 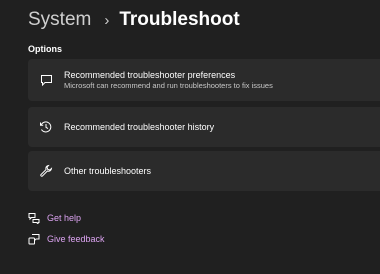 I want to click on give-feedback-link: Give feedback, so click(x=66, y=239).